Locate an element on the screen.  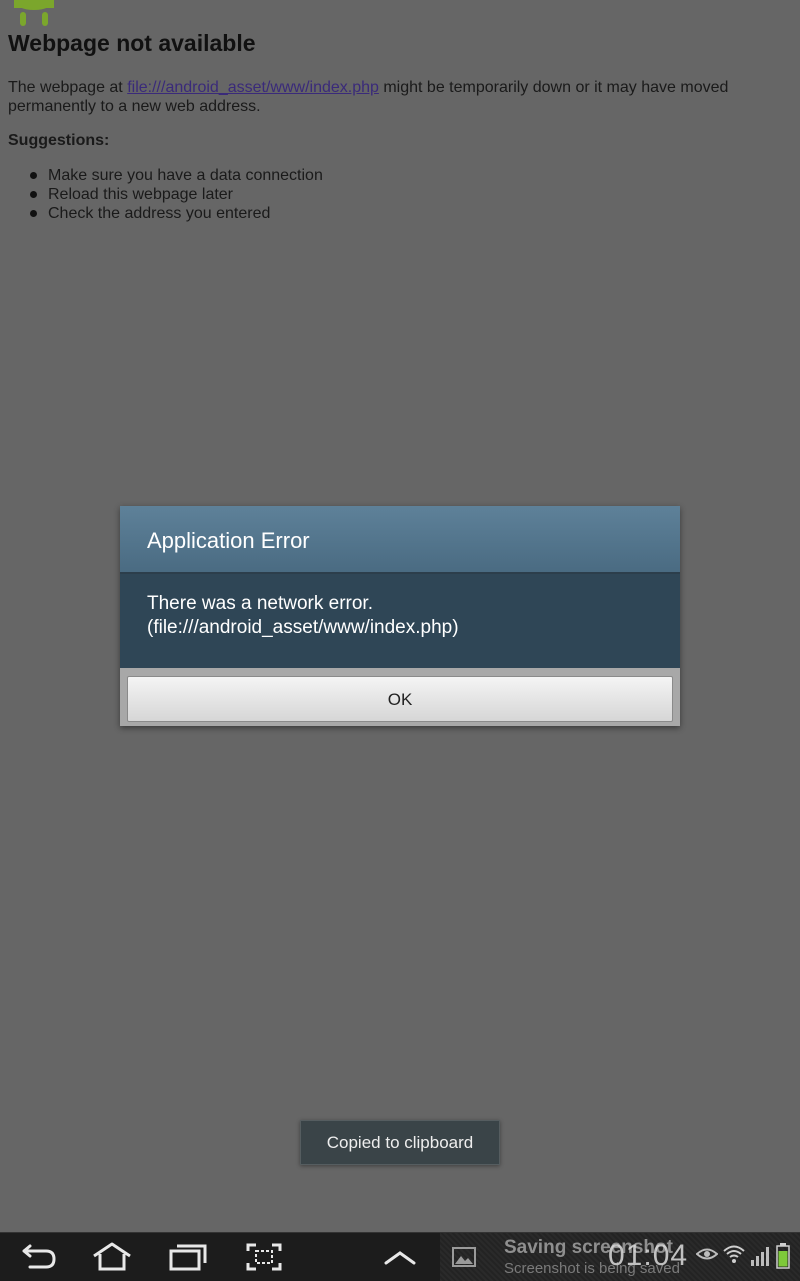
back-icon is located at coordinates (38, 1257).